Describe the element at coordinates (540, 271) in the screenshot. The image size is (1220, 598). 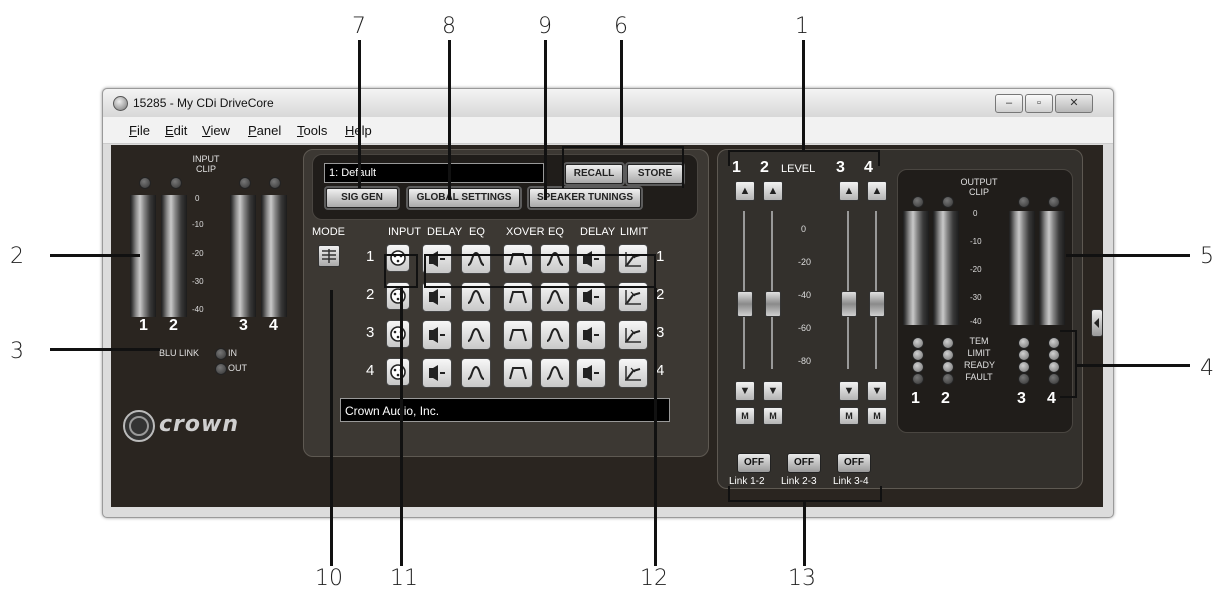
I see `callout-12-box` at that location.